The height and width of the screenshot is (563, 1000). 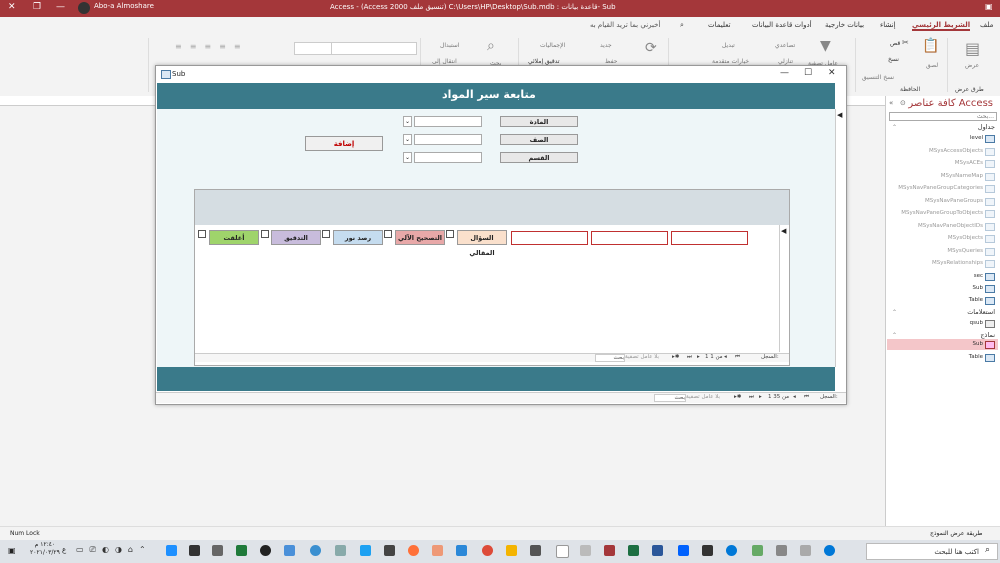 What do you see at coordinates (114, 550) in the screenshot?
I see `system-tray-icons: ▭⎚◐◑⌂⌃` at bounding box center [114, 550].